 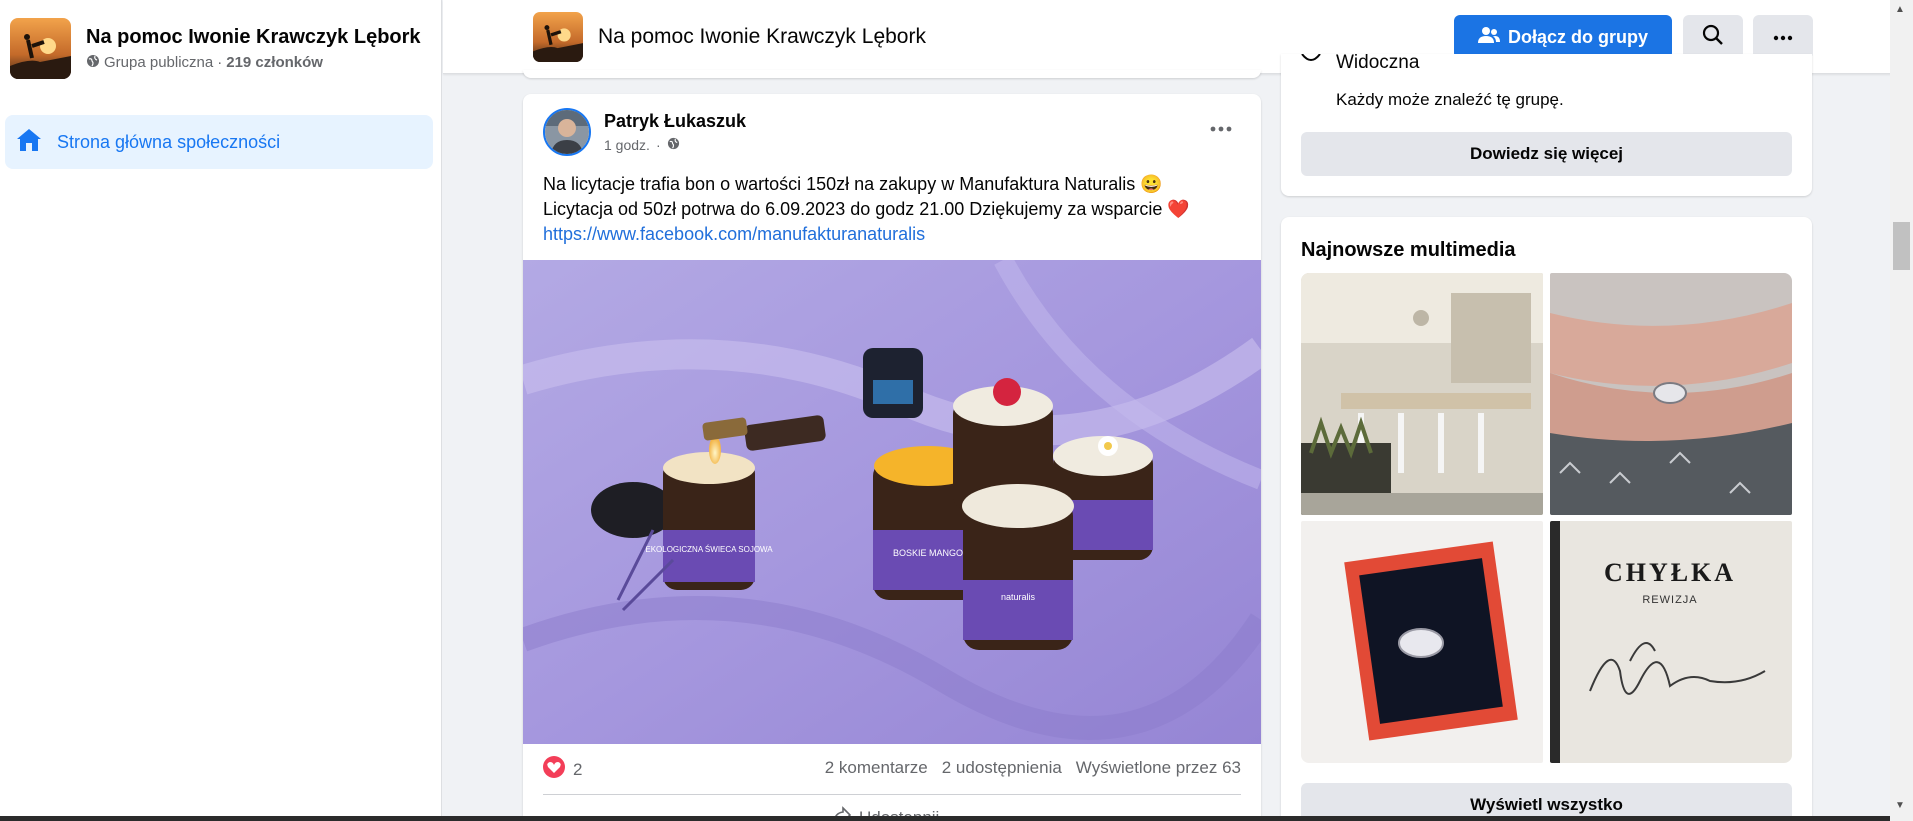 I want to click on scroll-up-icon: ▲, so click(x=1900, y=9).